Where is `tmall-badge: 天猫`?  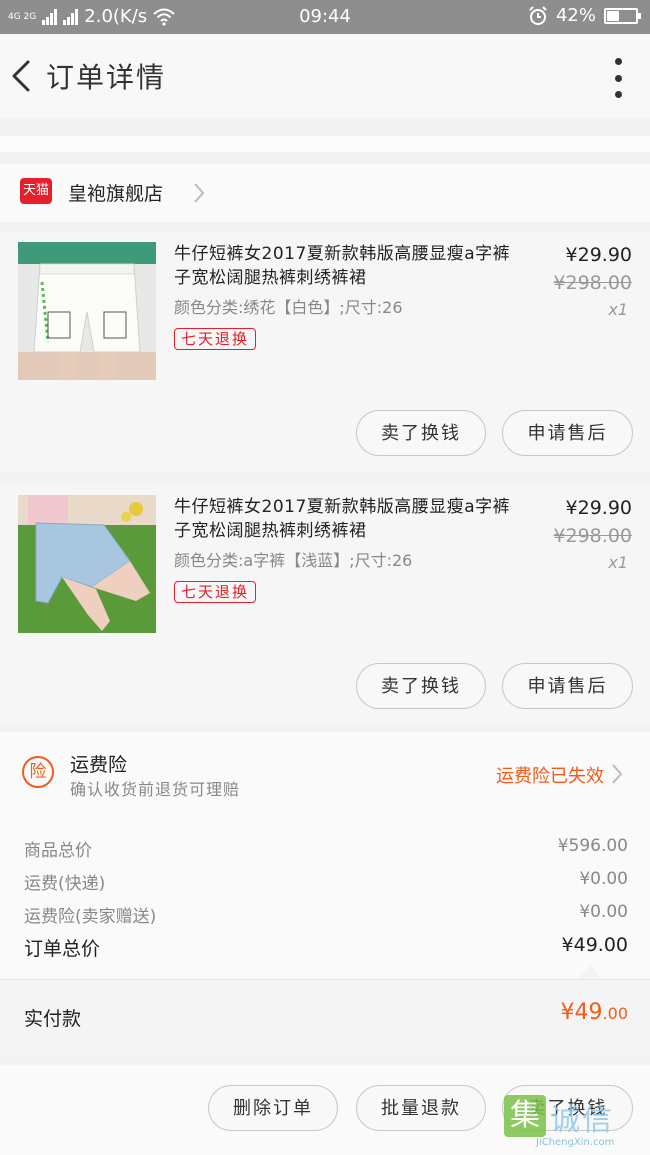 tmall-badge: 天猫 is located at coordinates (36, 191).